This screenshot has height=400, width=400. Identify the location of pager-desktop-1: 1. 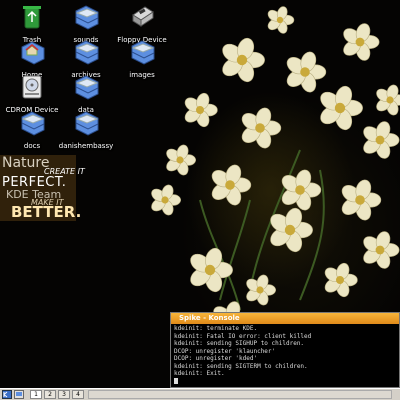
(36, 394).